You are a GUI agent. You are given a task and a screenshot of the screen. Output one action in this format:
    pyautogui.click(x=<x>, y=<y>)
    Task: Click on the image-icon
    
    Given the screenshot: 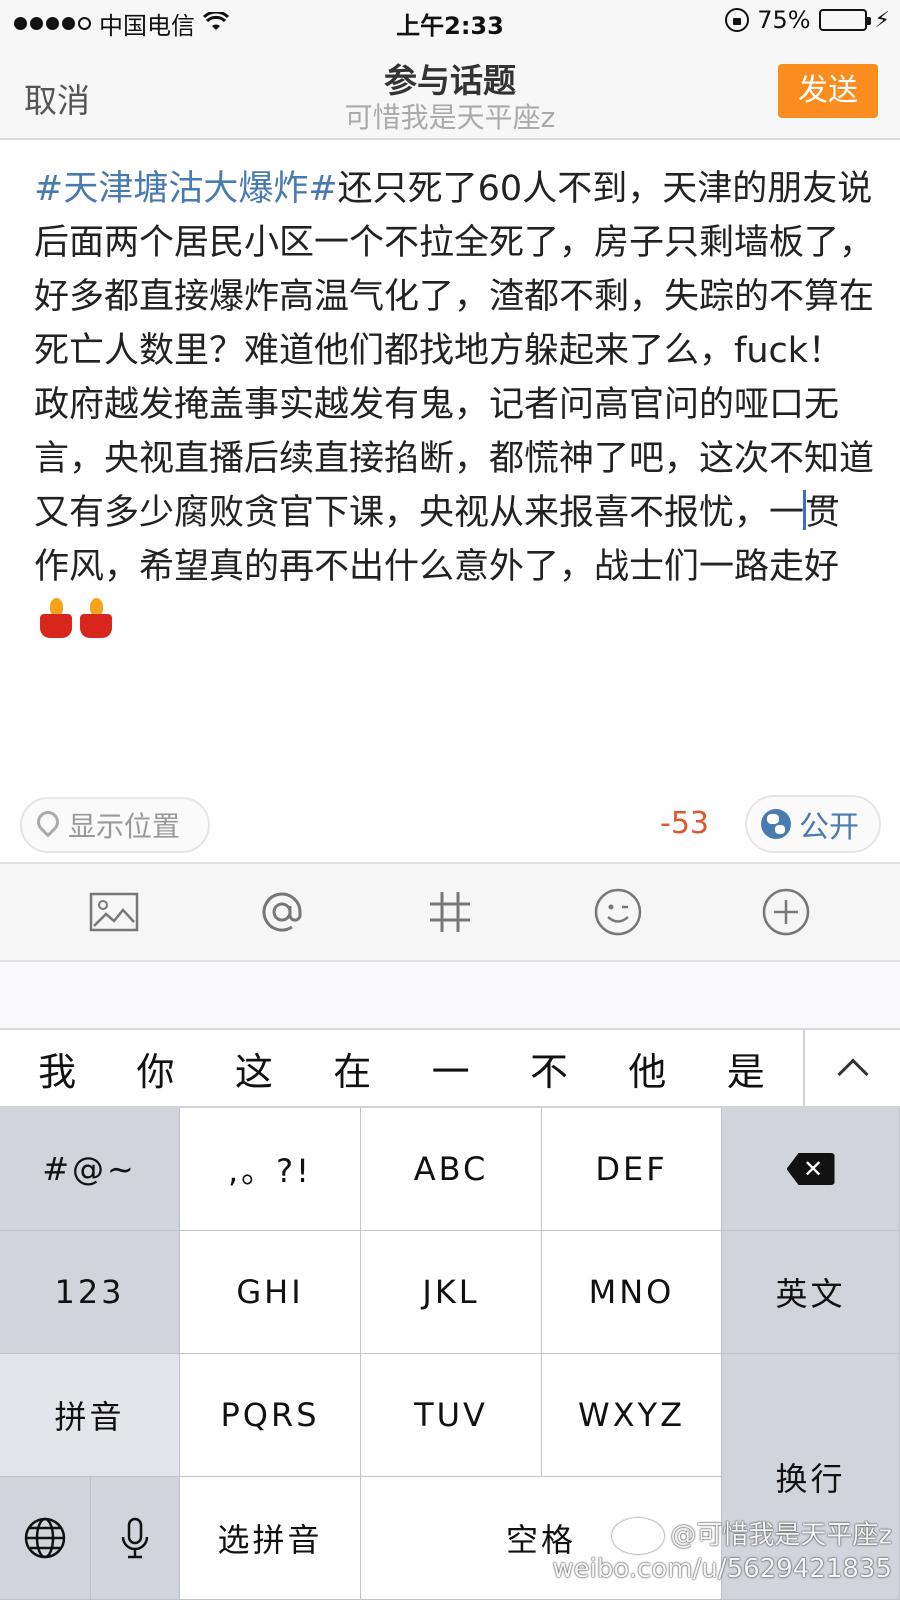 What is the action you would take?
    pyautogui.click(x=114, y=912)
    